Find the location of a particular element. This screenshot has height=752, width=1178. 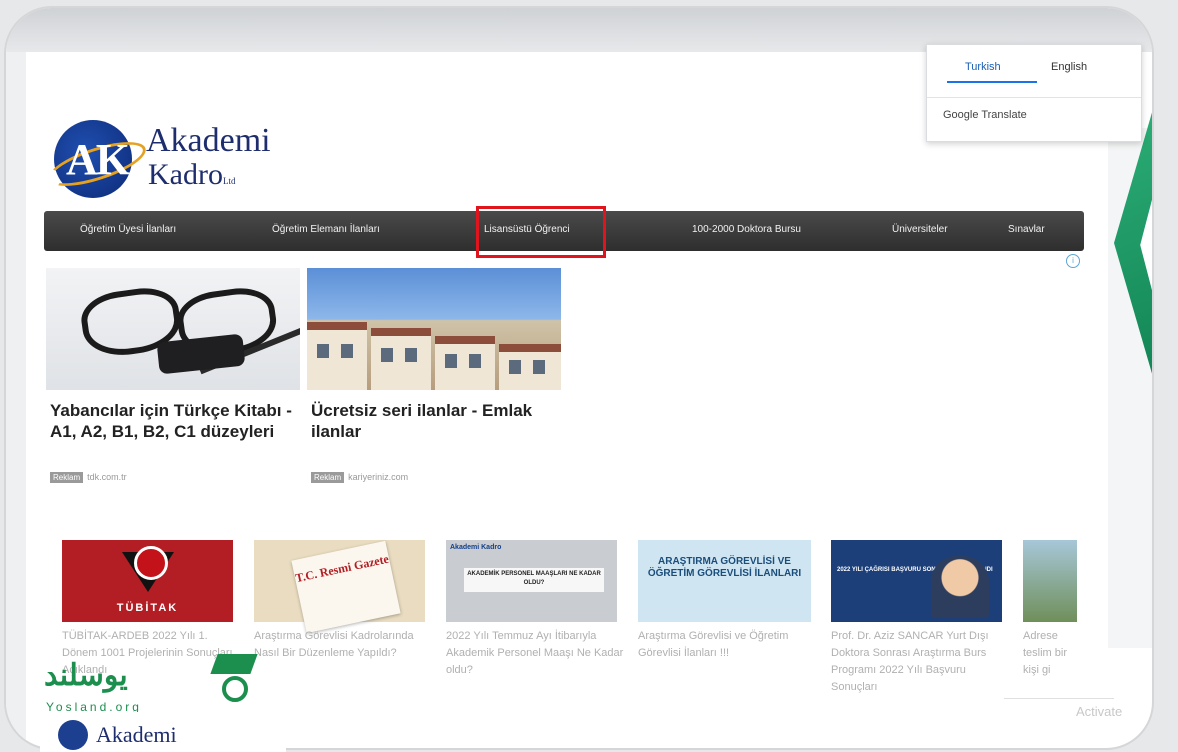

logo-word-kadro-text: Kadro is located at coordinates (185, 174).